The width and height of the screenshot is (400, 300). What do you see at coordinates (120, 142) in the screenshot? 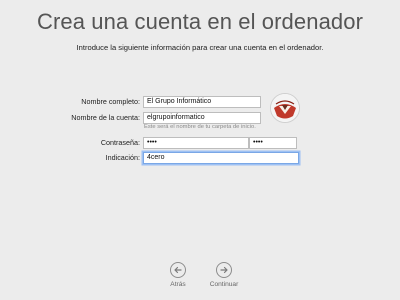
I see `password-label: Contraseña:` at bounding box center [120, 142].